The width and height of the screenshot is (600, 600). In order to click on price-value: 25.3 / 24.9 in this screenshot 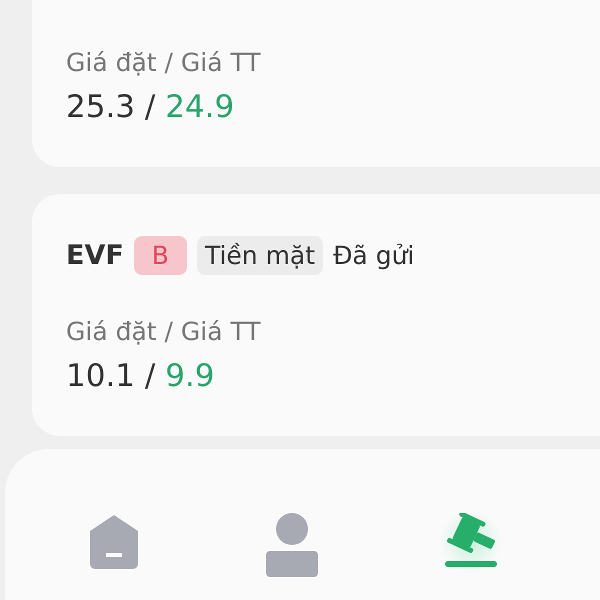, I will do `click(151, 107)`.